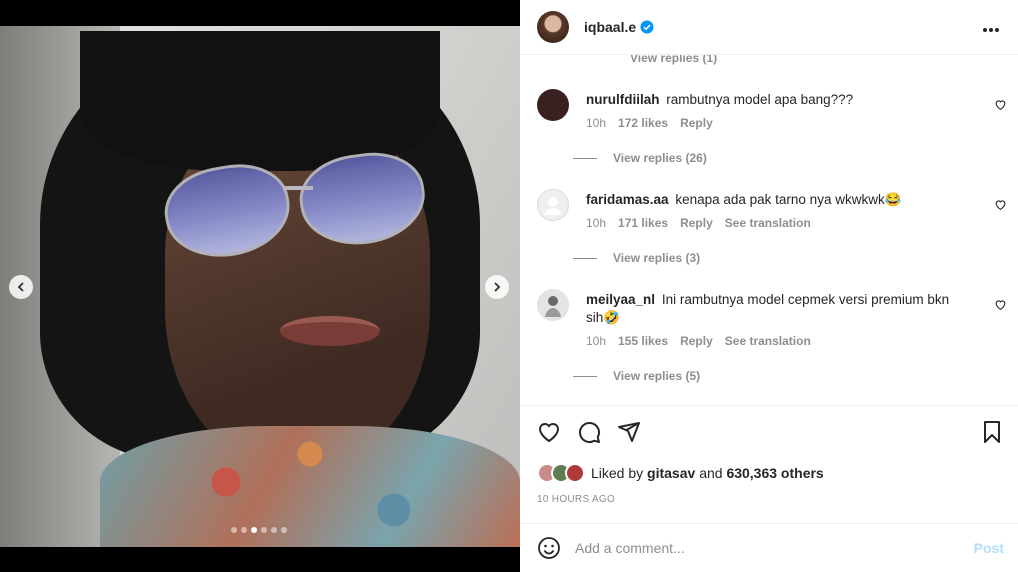 Image resolution: width=1018 pixels, height=572 pixels. Describe the element at coordinates (553, 27) in the screenshot. I see `author-avatar` at that location.